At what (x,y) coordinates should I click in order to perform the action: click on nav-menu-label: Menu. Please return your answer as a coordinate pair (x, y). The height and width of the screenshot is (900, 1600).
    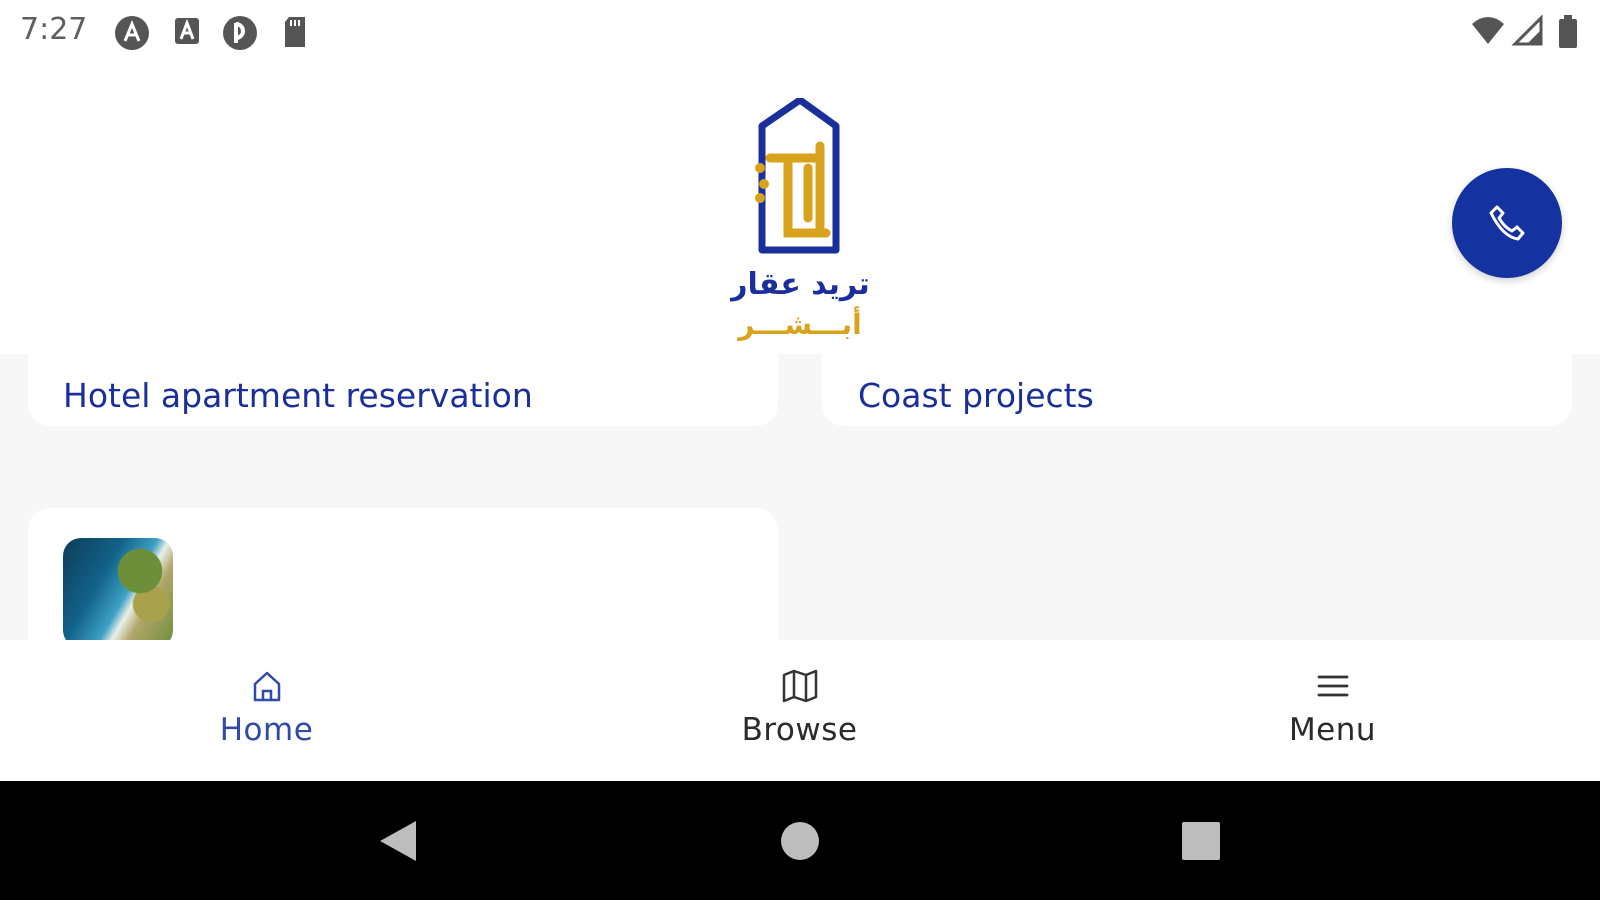
    Looking at the image, I should click on (1332, 730).